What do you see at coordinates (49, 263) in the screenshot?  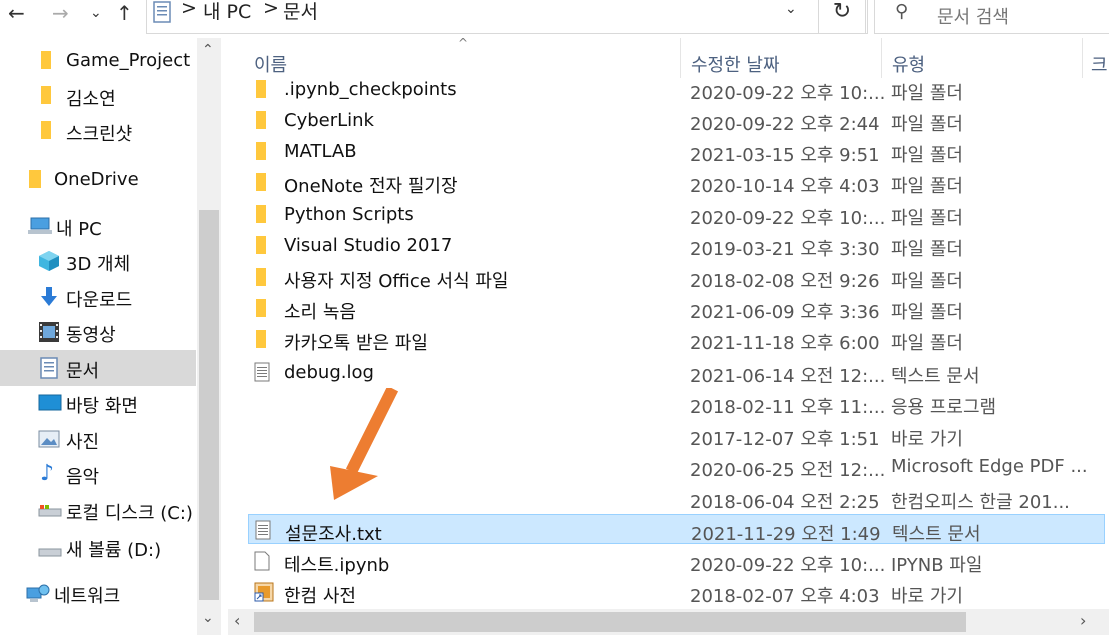 I see `3d-objects-icon` at bounding box center [49, 263].